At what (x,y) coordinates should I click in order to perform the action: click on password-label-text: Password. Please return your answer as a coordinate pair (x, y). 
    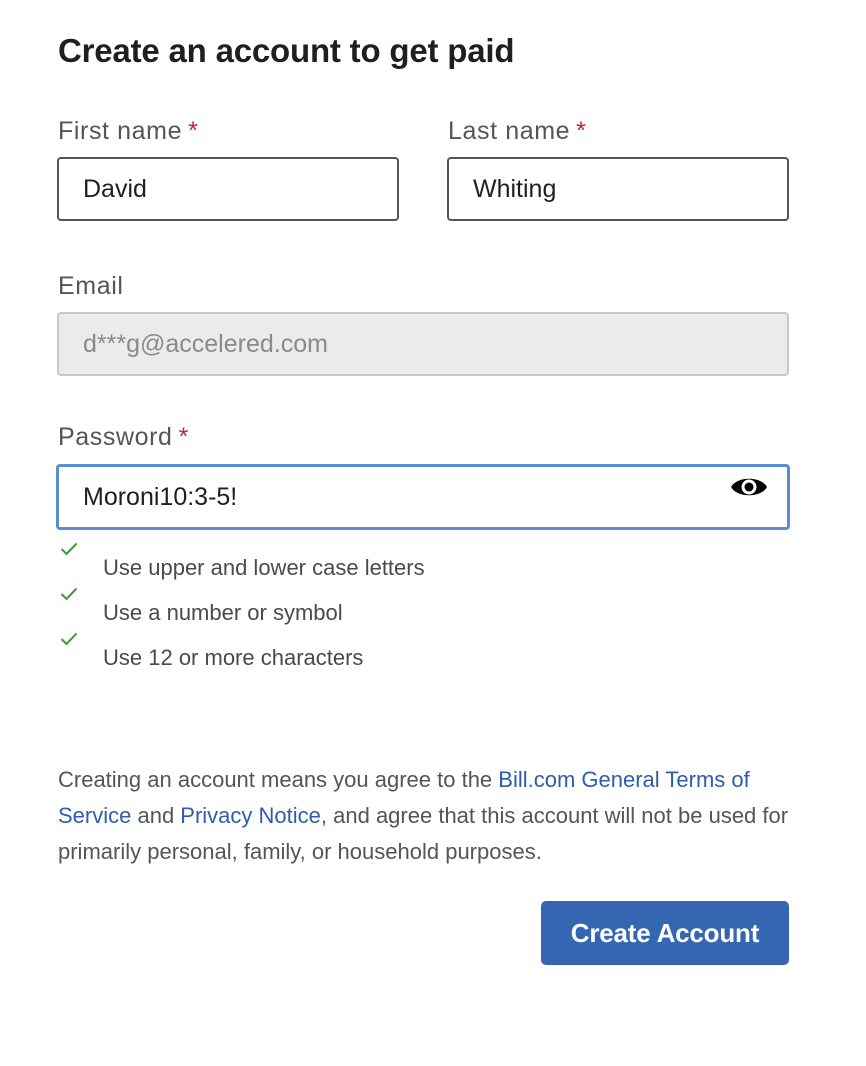
    Looking at the image, I should click on (115, 437).